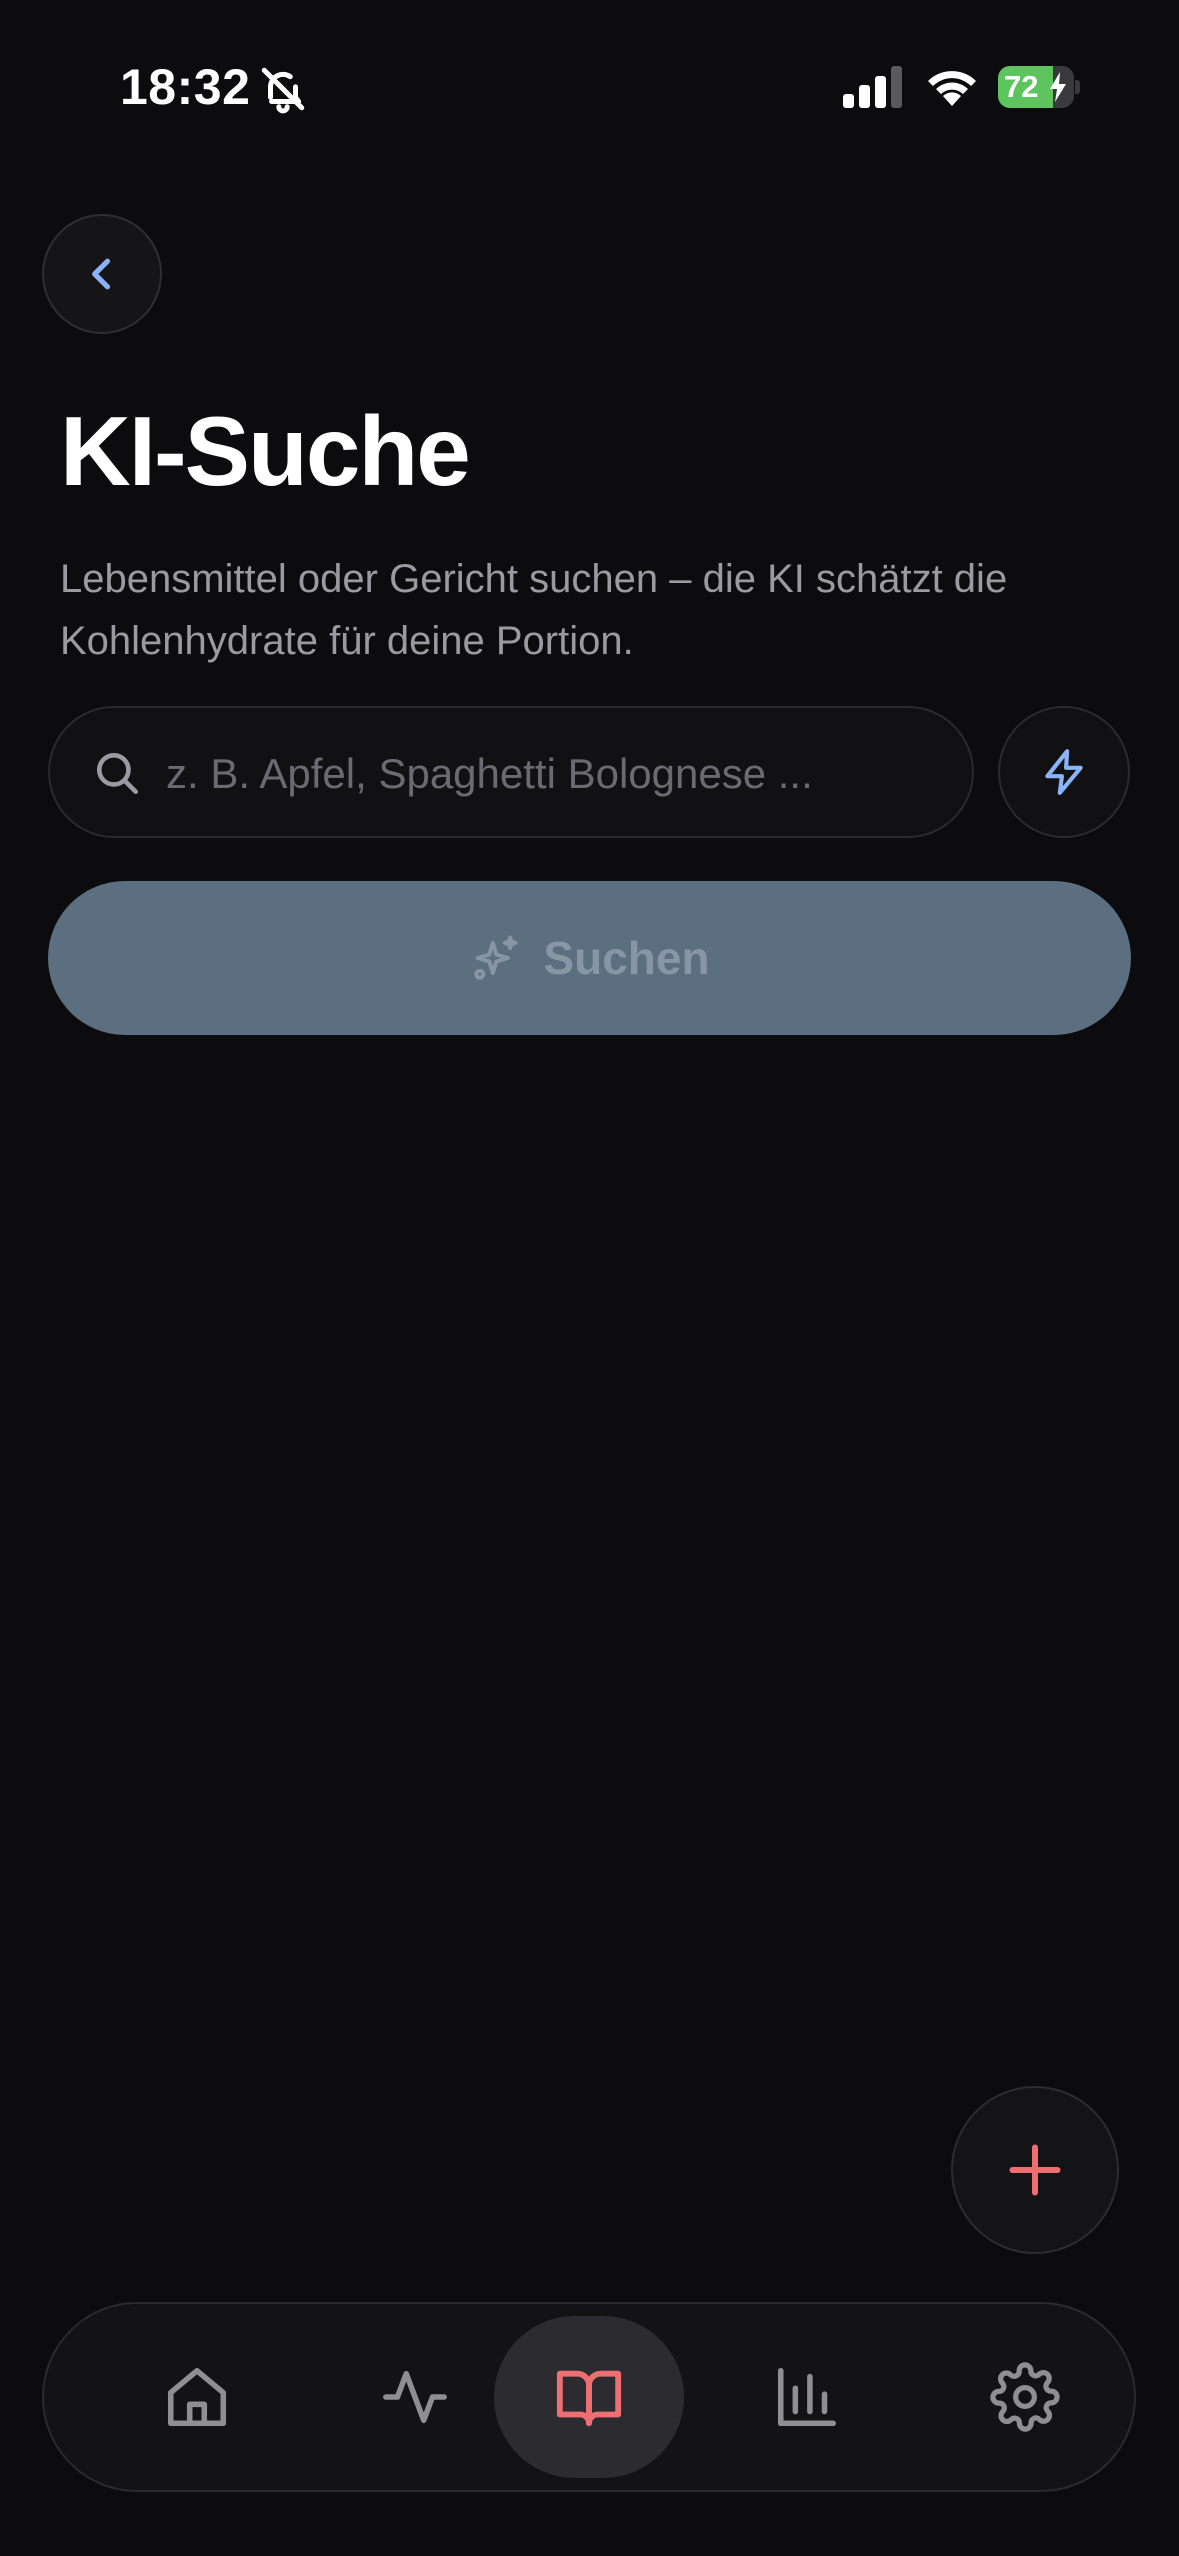  What do you see at coordinates (952, 88) in the screenshot?
I see `wifi-icon` at bounding box center [952, 88].